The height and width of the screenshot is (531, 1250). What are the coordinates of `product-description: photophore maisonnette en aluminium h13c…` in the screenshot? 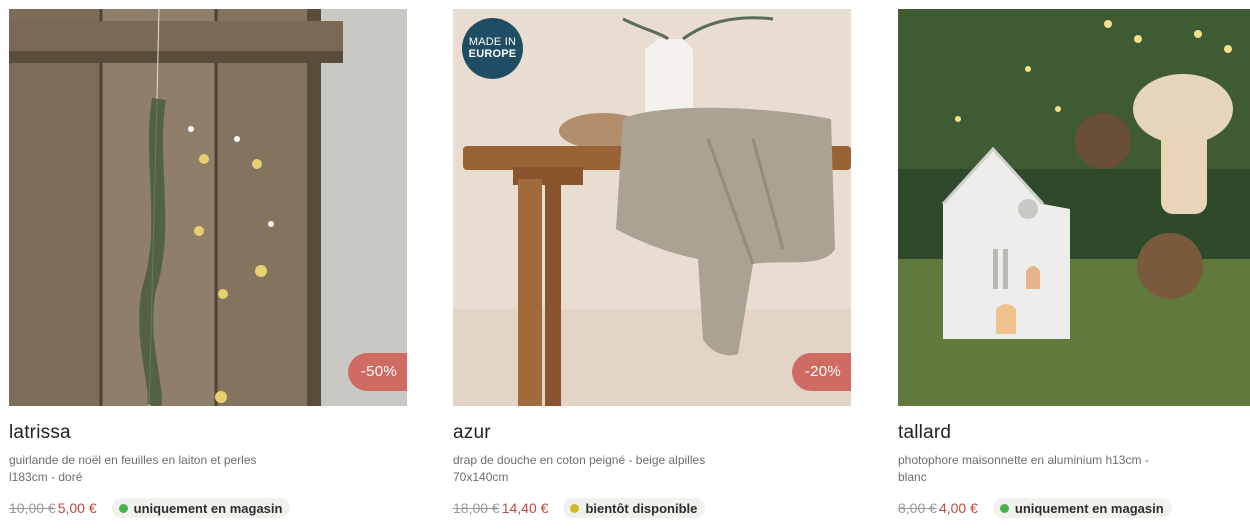 It's located at (1033, 469).